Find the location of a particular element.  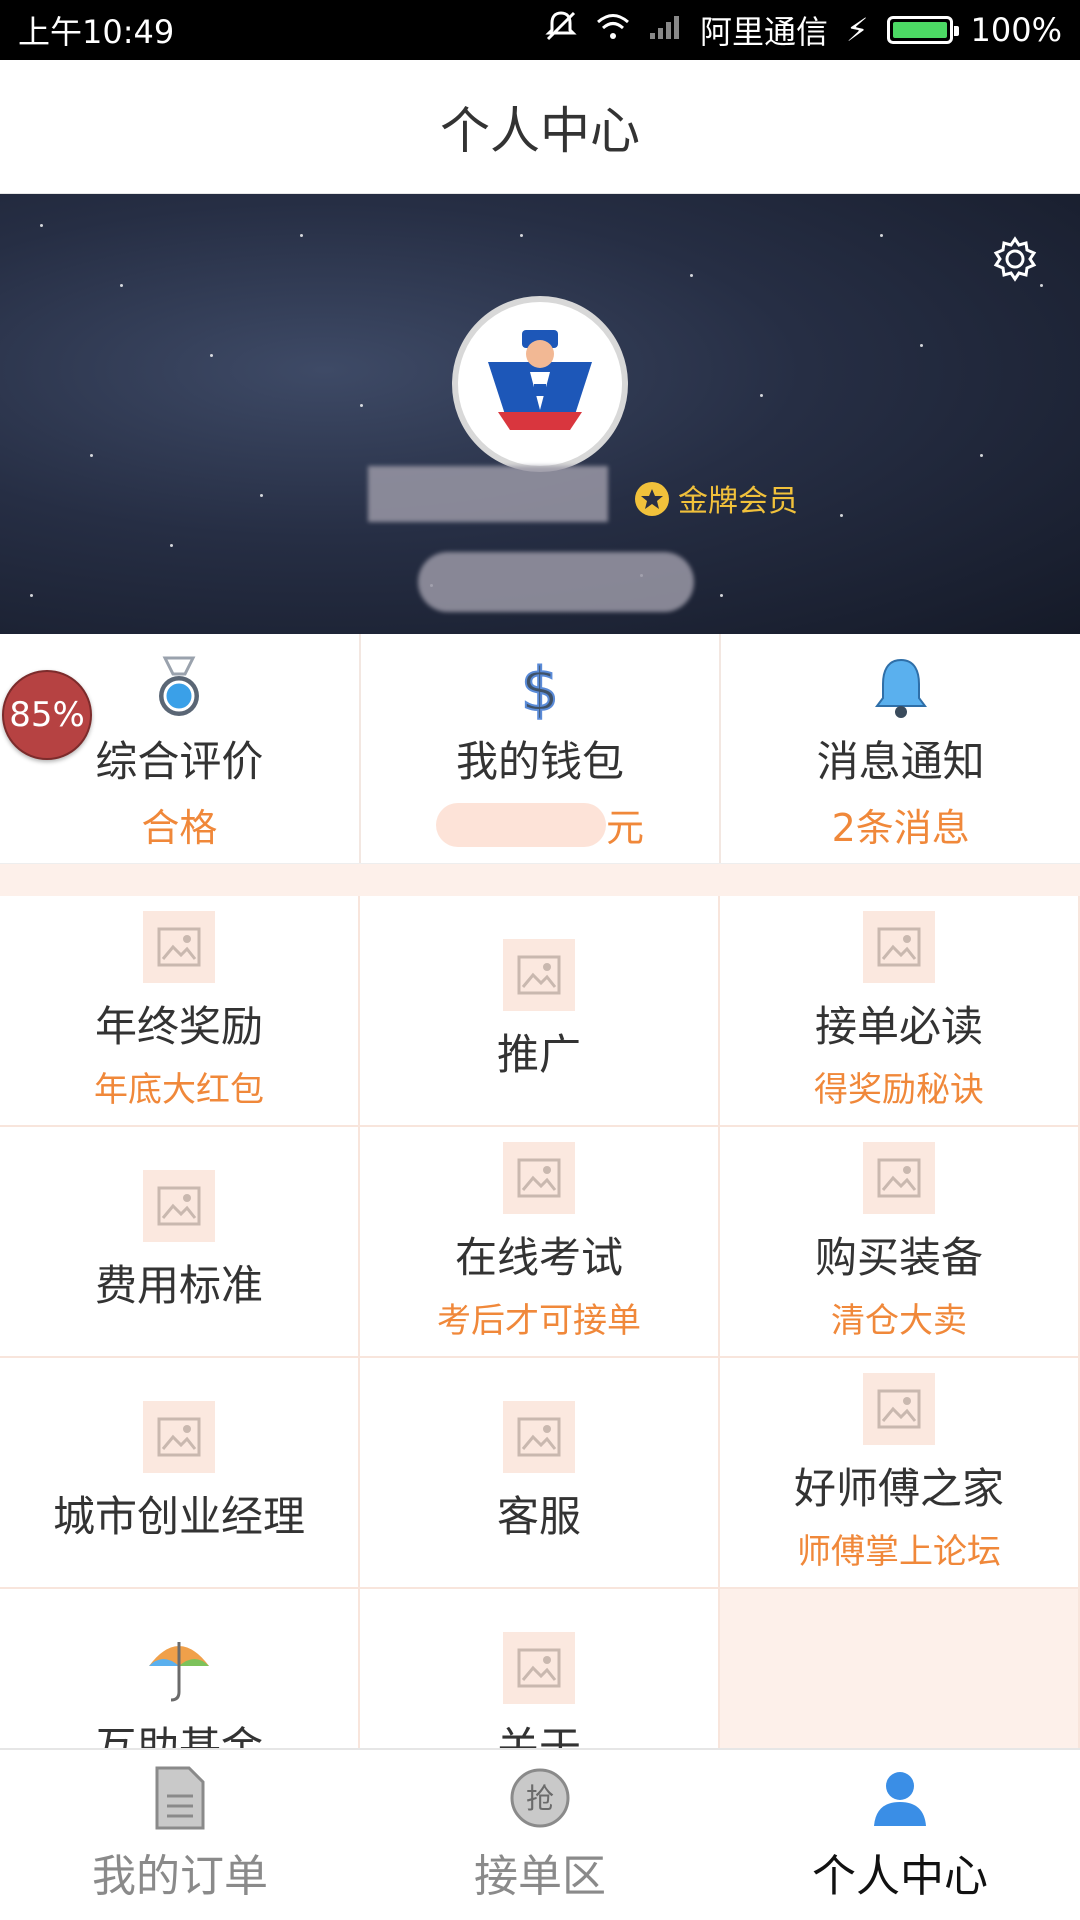

quick-item-value: 2条消息 is located at coordinates (900, 828).